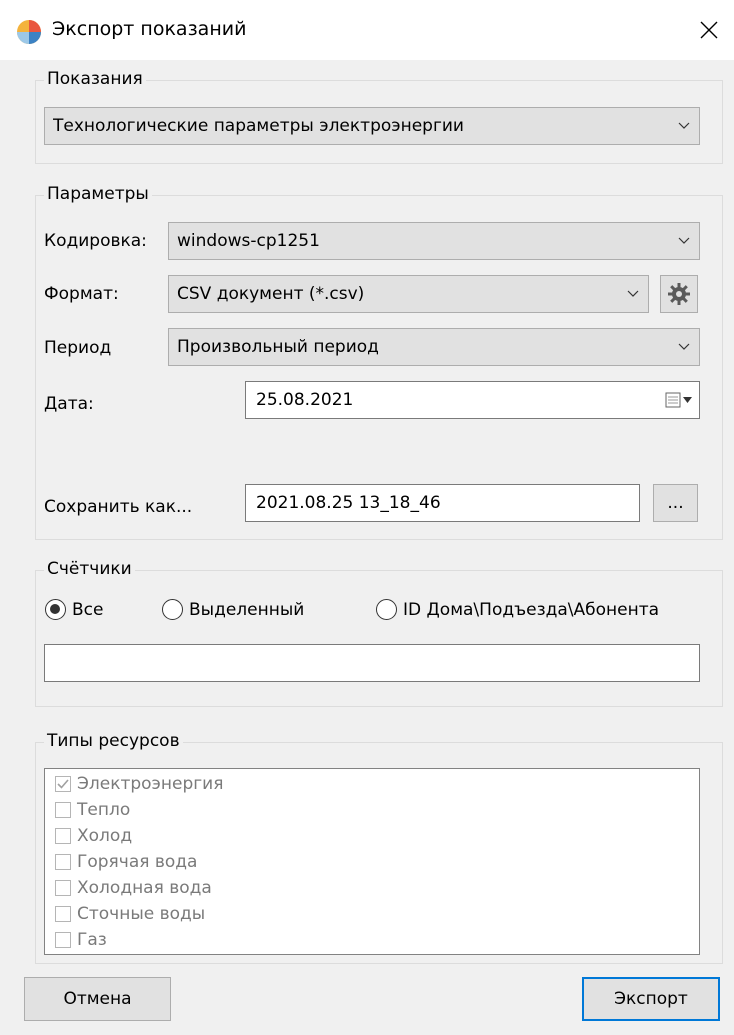 This screenshot has width=734, height=1035. Describe the element at coordinates (29, 32) in the screenshot. I see `app-logo-icon` at that location.